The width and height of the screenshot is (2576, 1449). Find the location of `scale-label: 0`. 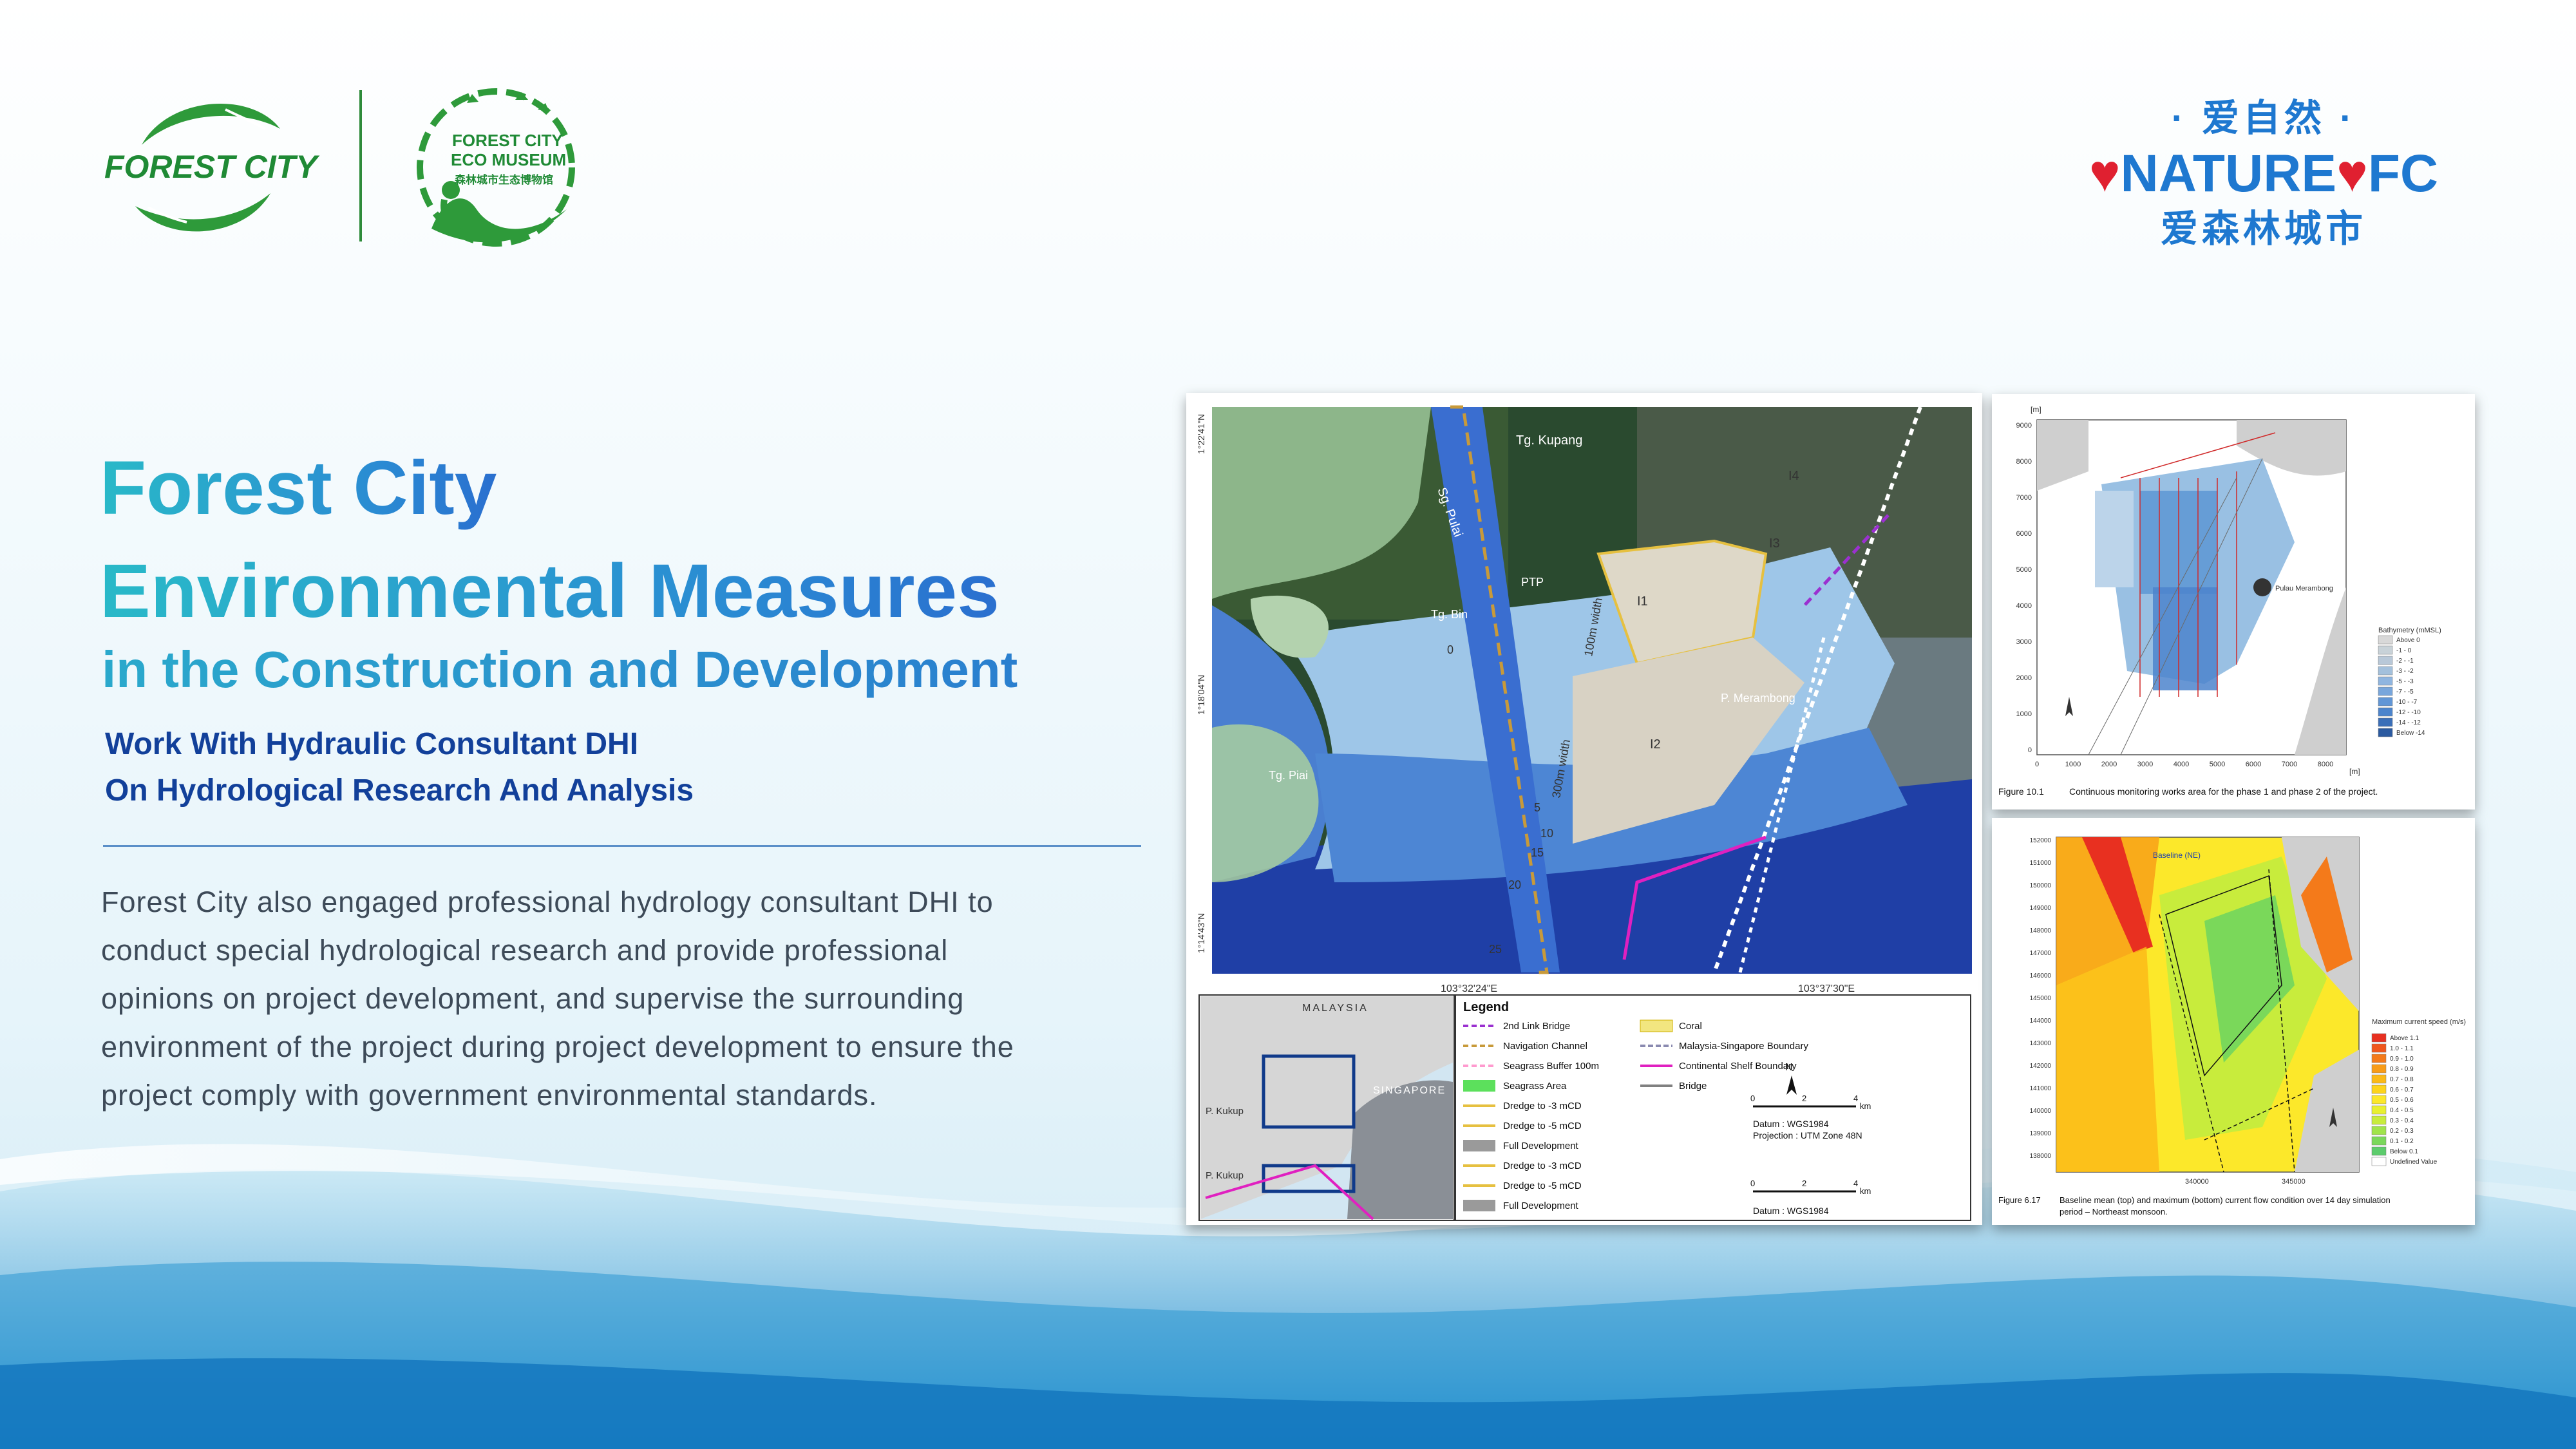

scale-label: 0 is located at coordinates (1752, 1098).